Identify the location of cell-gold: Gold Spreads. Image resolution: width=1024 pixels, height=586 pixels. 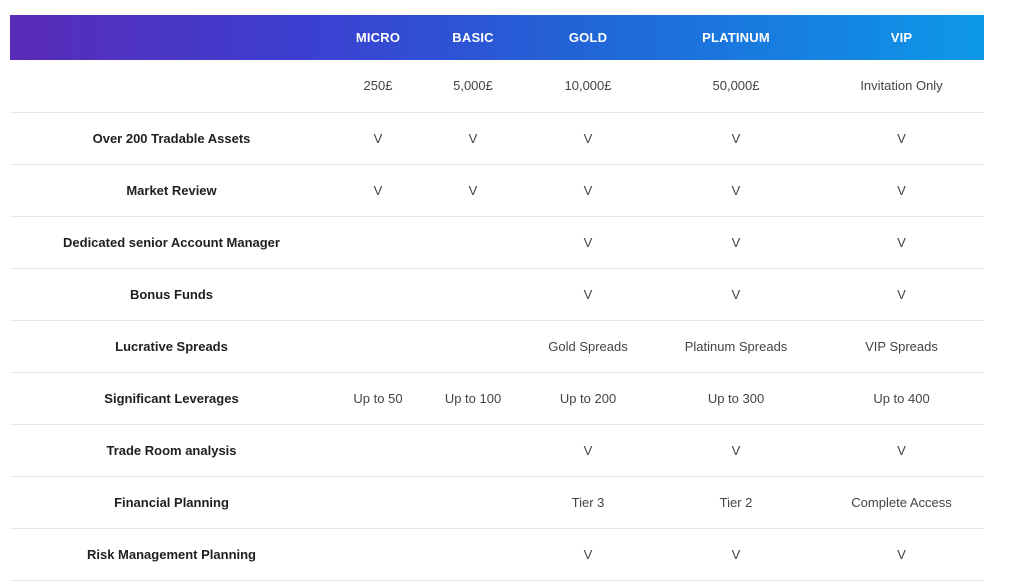
(588, 346).